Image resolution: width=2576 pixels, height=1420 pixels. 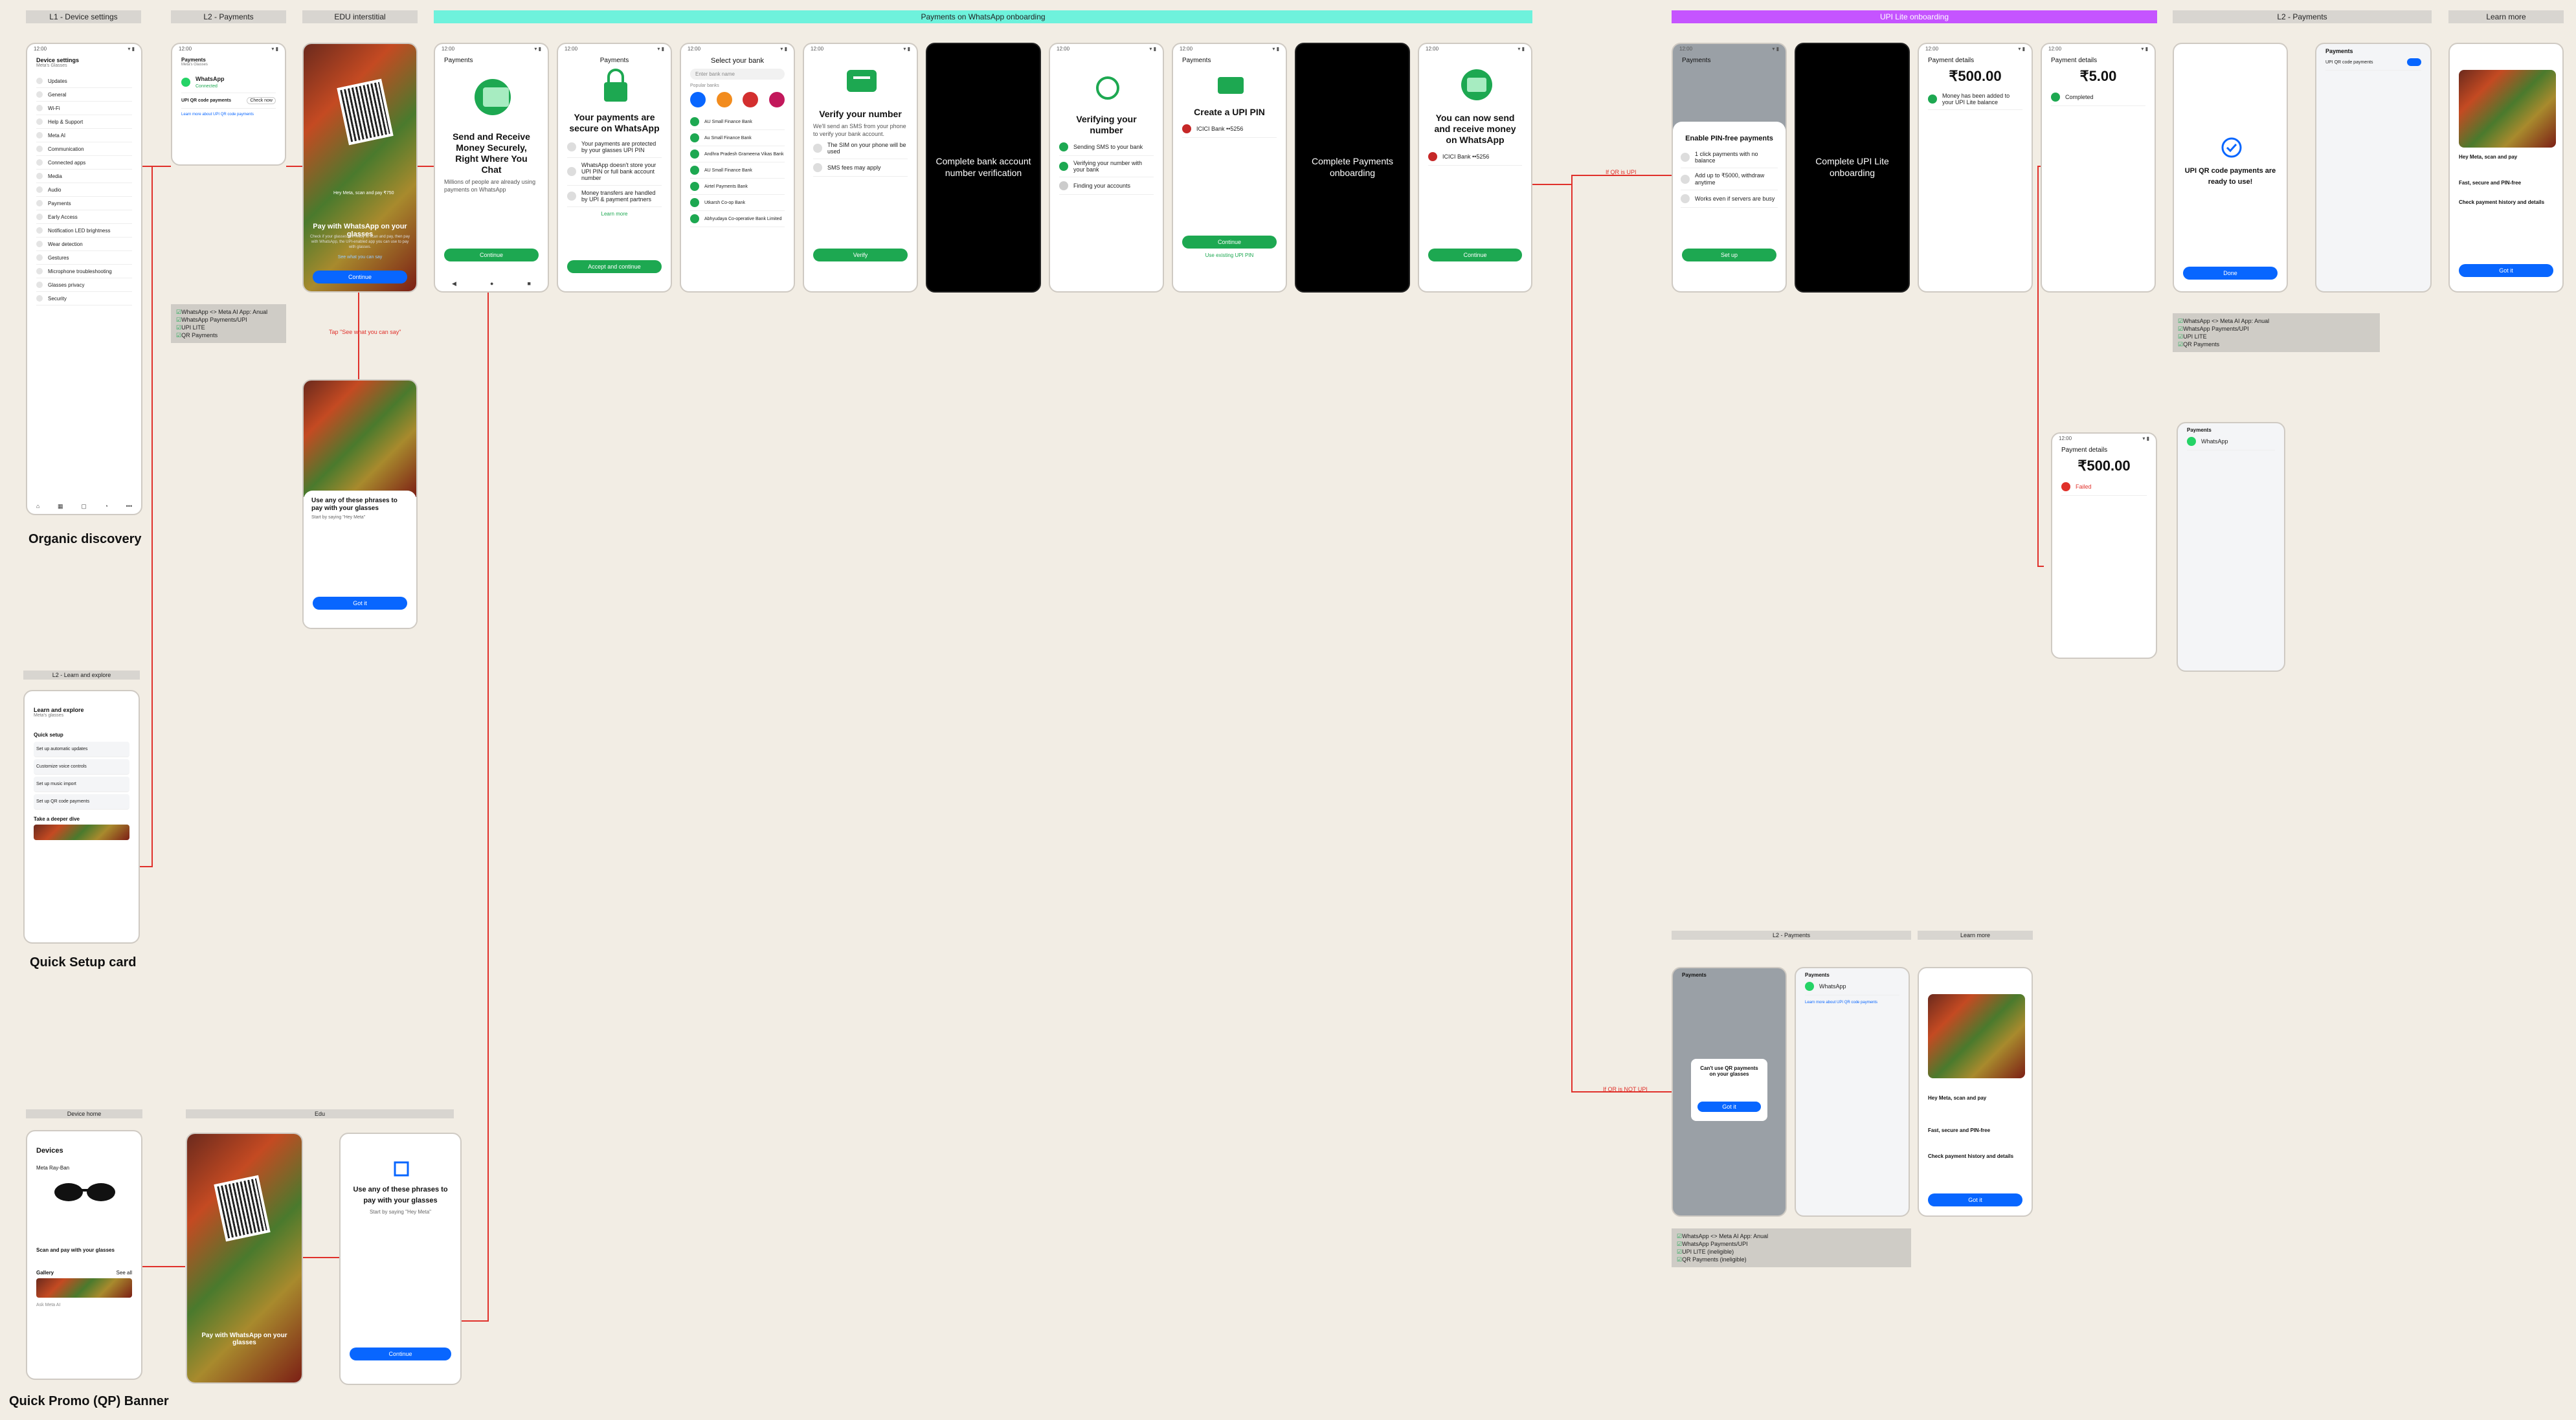 What do you see at coordinates (615, 85) in the screenshot?
I see `lock-icon` at bounding box center [615, 85].